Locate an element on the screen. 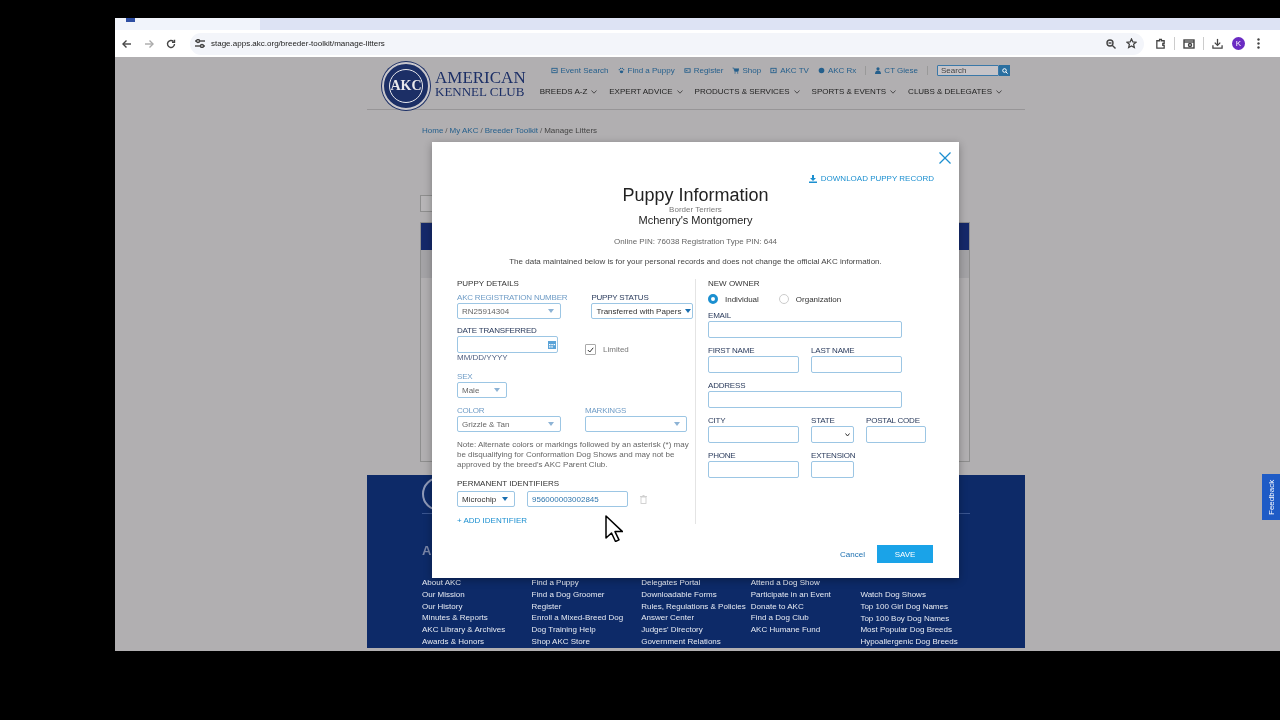 The height and width of the screenshot is (720, 1280). add-identifier-link: + ADD IDENTIFIER is located at coordinates (492, 520).